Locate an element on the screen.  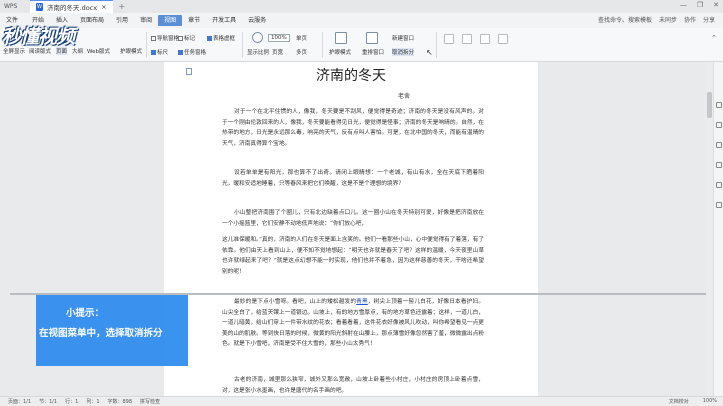
format-tool-icon is located at coordinates (719, 145).